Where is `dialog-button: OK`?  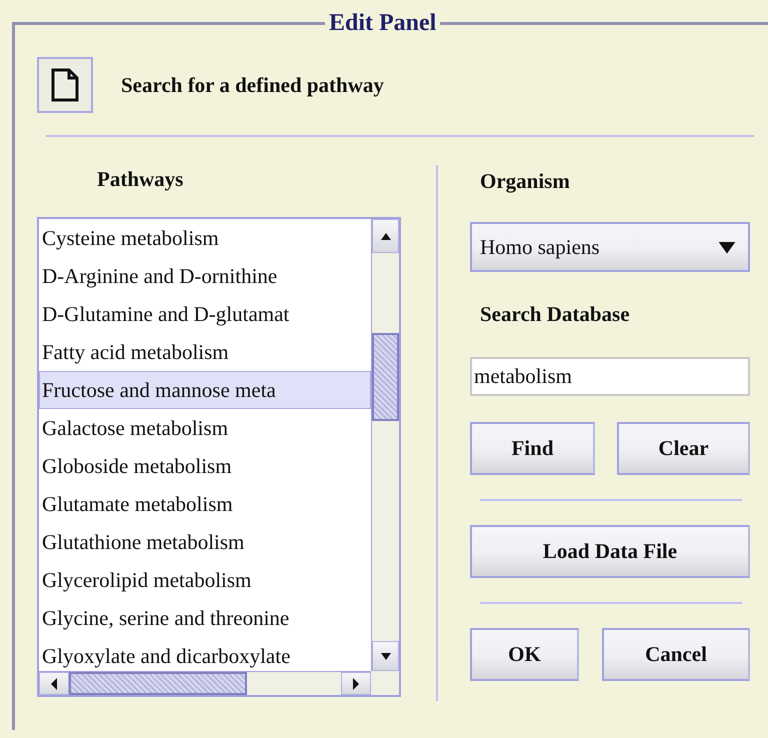 dialog-button: OK is located at coordinates (524, 654).